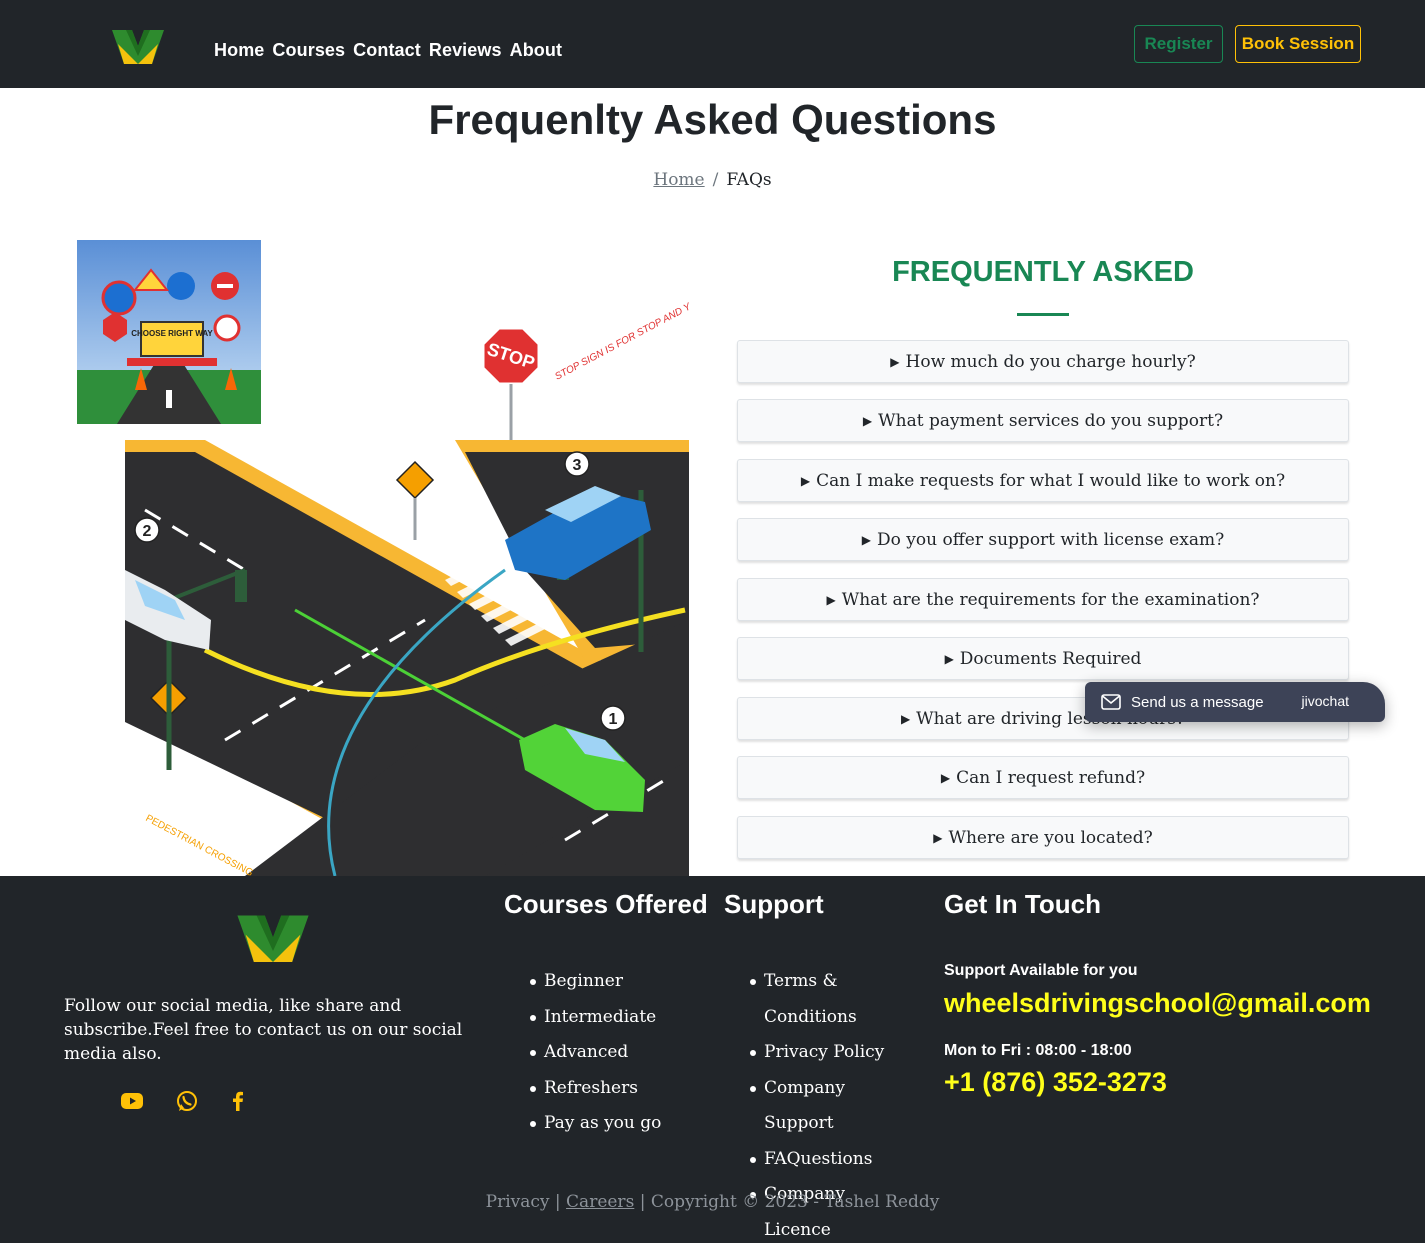 This screenshot has height=1243, width=1425. What do you see at coordinates (832, 1160) in the screenshot?
I see `support-link: FAQuestions` at bounding box center [832, 1160].